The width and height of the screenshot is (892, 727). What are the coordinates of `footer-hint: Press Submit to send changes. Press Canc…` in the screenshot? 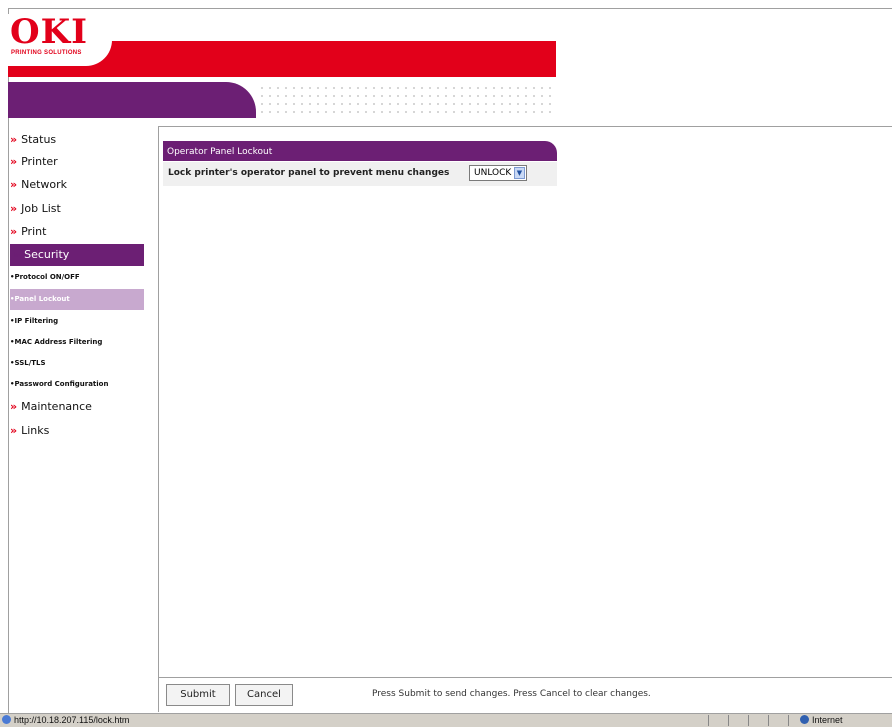 It's located at (511, 694).